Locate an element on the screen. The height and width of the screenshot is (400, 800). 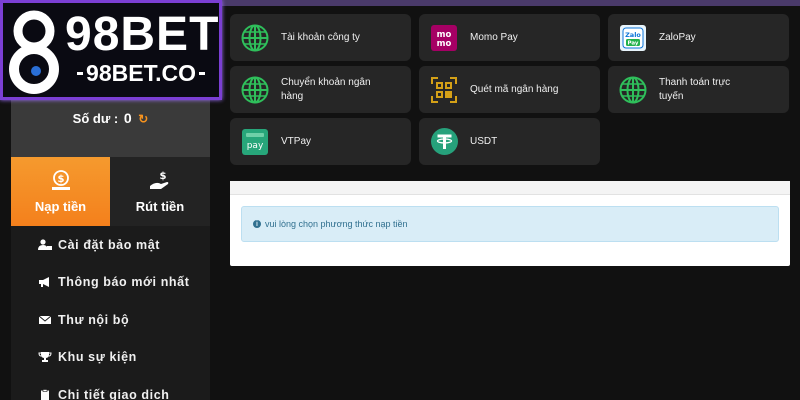
balance: Số dư : 0 ↻ is located at coordinates (110, 118).